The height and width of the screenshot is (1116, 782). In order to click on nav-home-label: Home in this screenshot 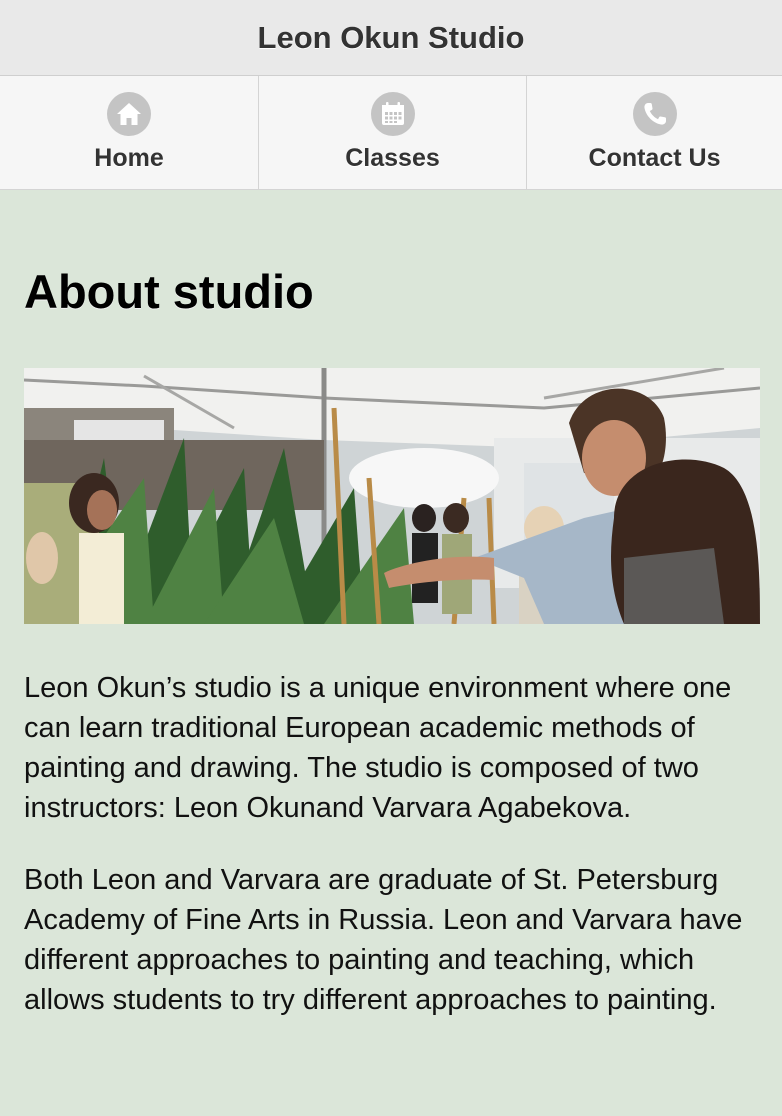, I will do `click(129, 158)`.